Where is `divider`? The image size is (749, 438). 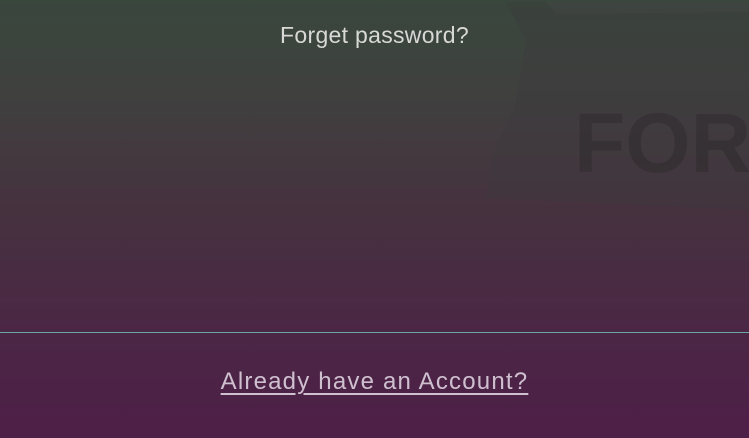 divider is located at coordinates (374, 332).